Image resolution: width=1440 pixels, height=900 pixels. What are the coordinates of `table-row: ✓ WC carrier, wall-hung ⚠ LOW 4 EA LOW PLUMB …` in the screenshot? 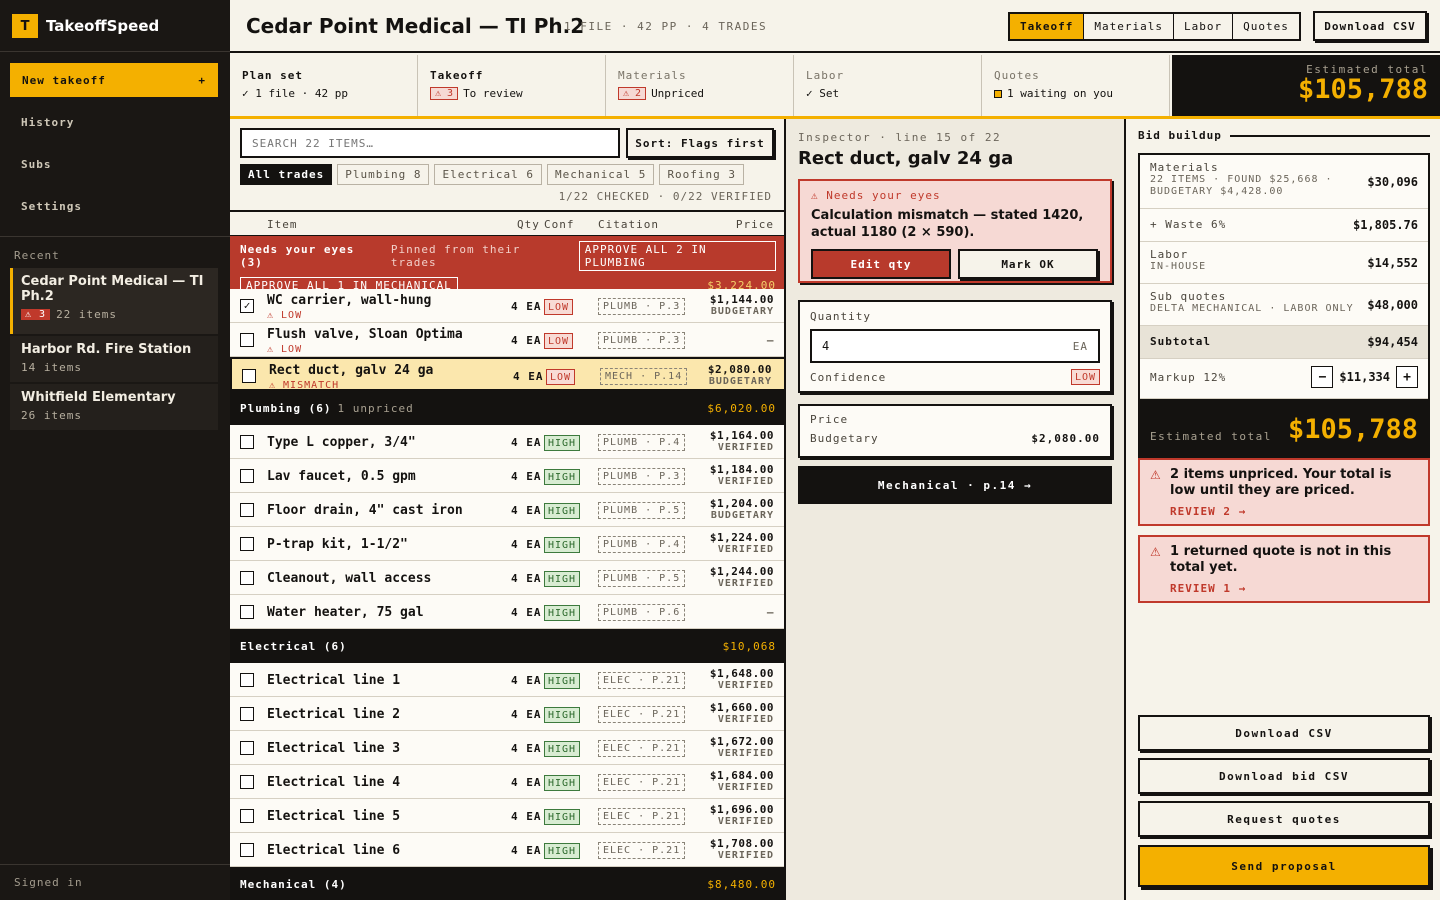 It's located at (507, 306).